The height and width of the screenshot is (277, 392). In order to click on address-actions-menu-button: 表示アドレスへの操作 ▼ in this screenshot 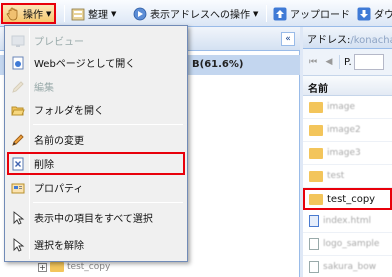, I will do `click(195, 13)`.